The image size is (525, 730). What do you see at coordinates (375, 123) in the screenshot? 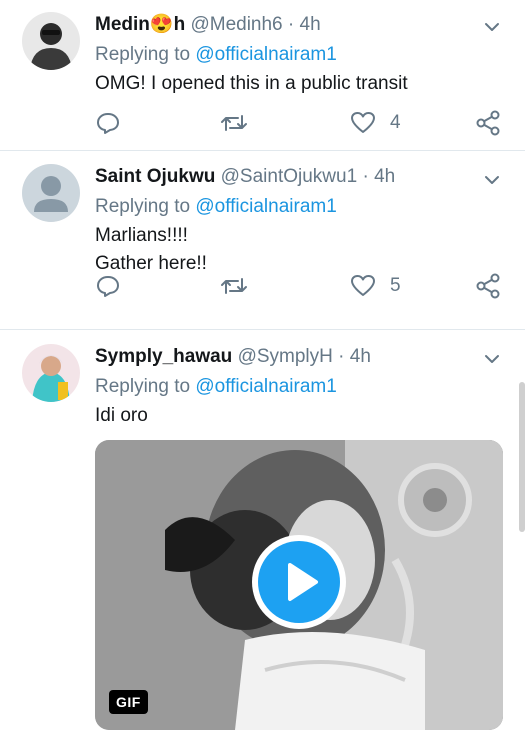
I see `like-button: 4` at bounding box center [375, 123].